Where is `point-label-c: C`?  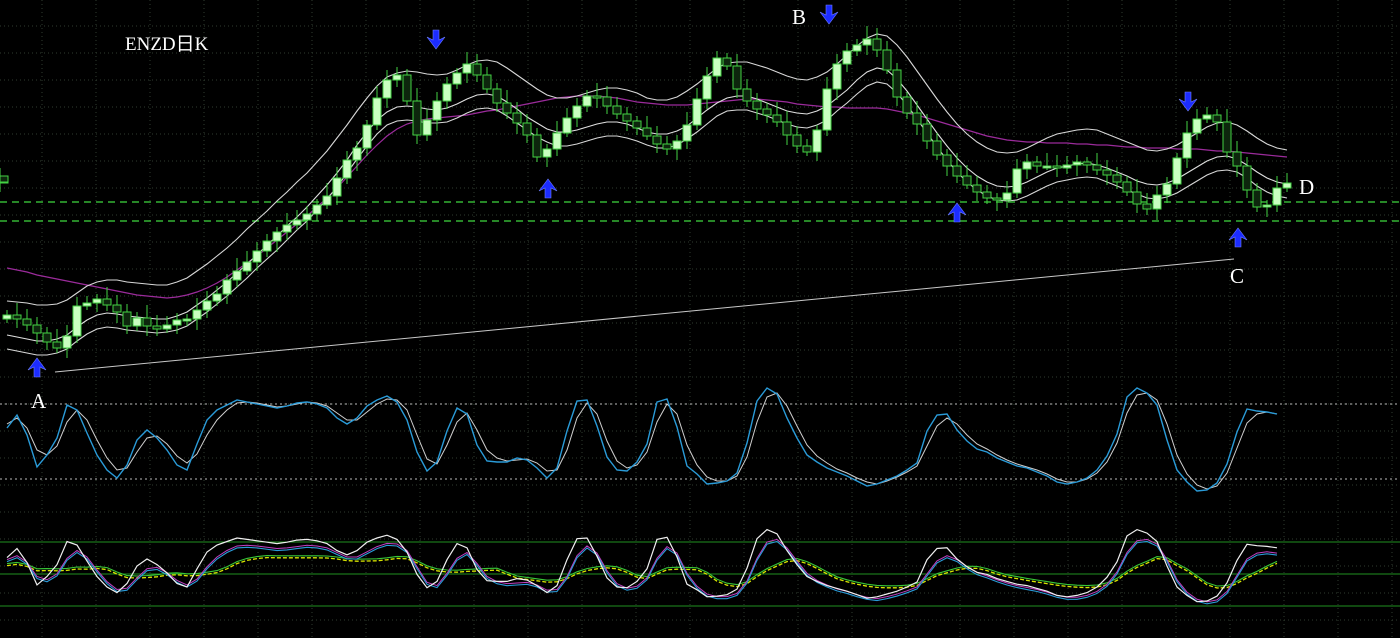 point-label-c: C is located at coordinates (1237, 276).